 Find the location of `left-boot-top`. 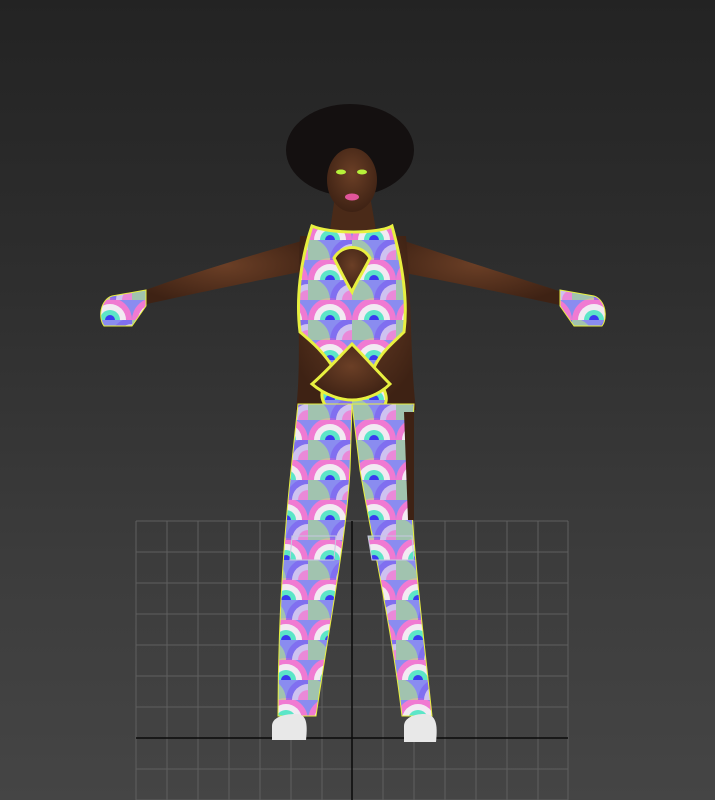

left-boot-top is located at coordinates (313, 548).